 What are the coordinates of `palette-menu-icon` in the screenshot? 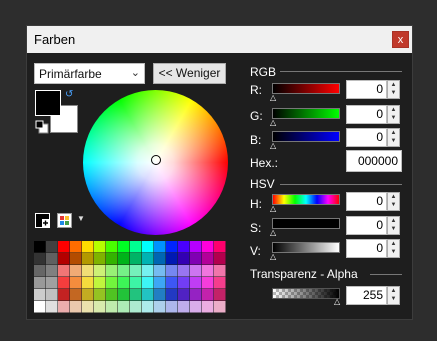 It's located at (64, 220).